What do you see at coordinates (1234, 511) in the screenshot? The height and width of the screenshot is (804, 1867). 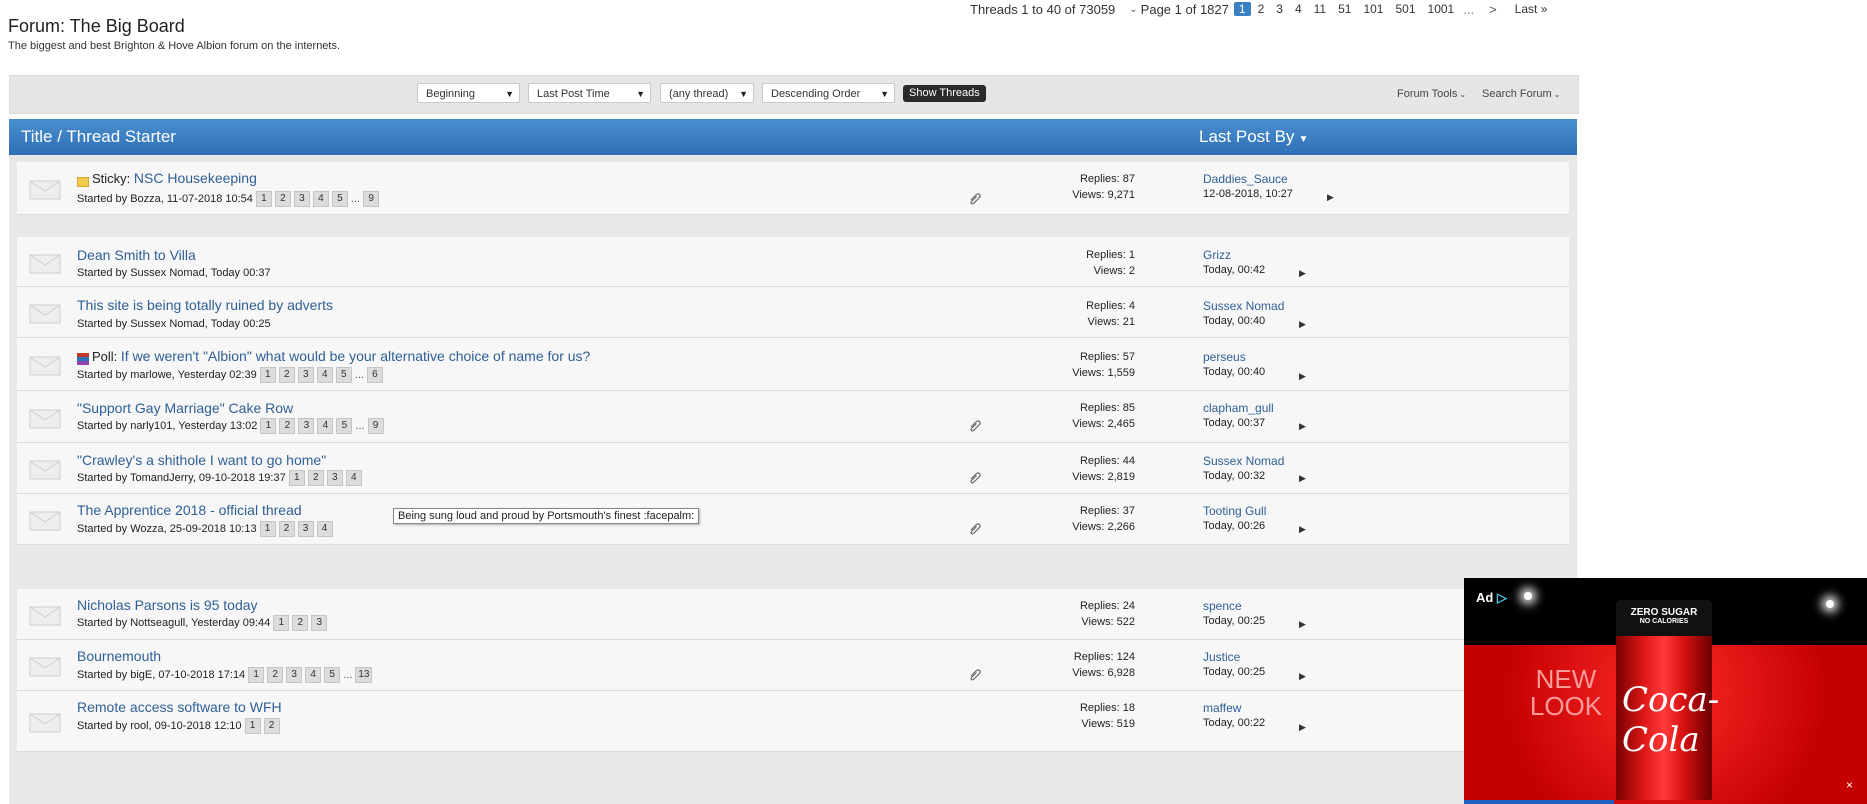 I see `last-post-user: Tooting Gull` at bounding box center [1234, 511].